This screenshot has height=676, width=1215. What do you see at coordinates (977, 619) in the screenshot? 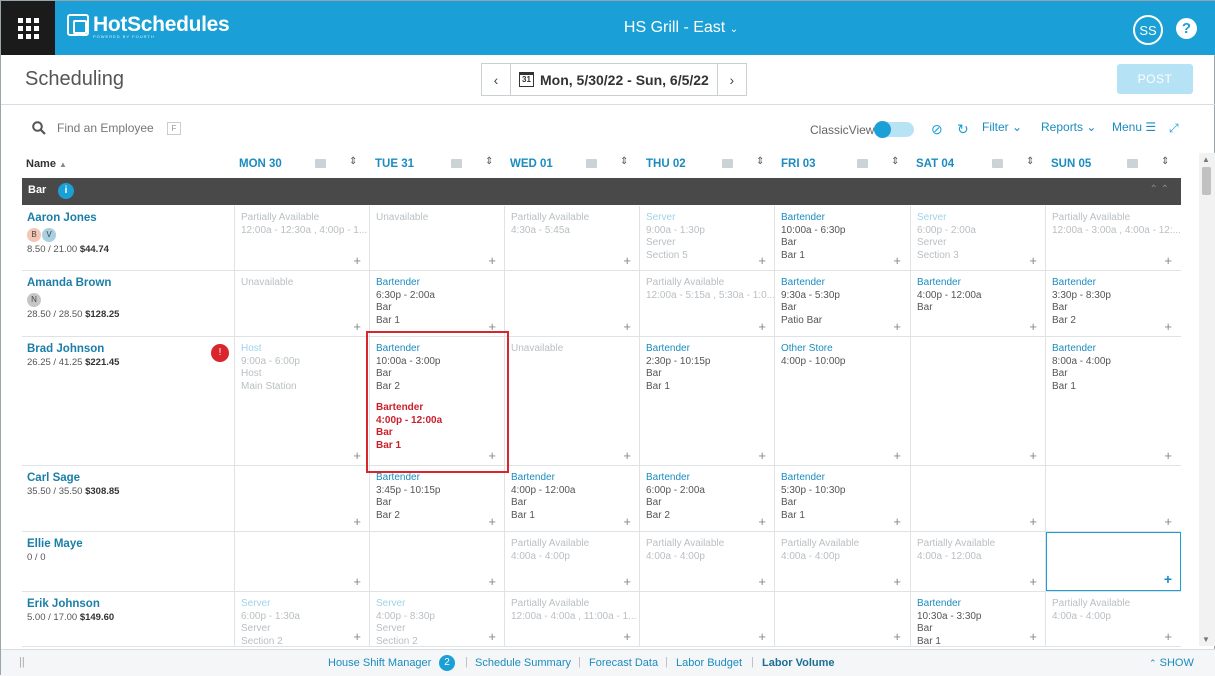
I see `schedule-cell: Bartender 10:30a - 3:30p Bar Bar 1 +` at bounding box center [977, 619].